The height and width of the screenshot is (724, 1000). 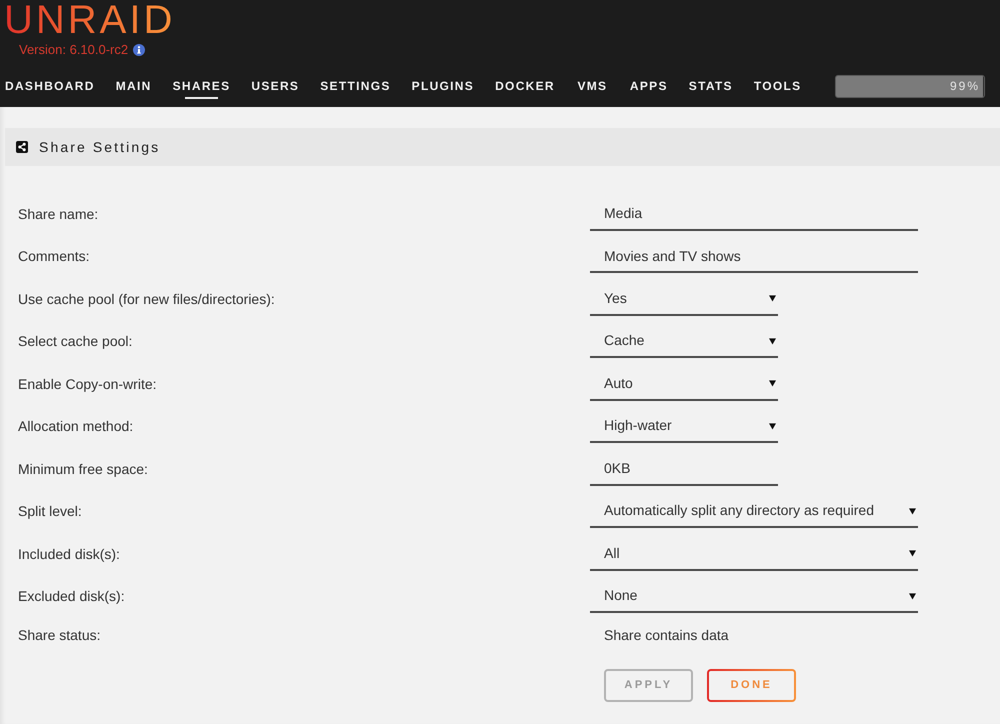 I want to click on select-dropdown: Yes, so click(x=684, y=299).